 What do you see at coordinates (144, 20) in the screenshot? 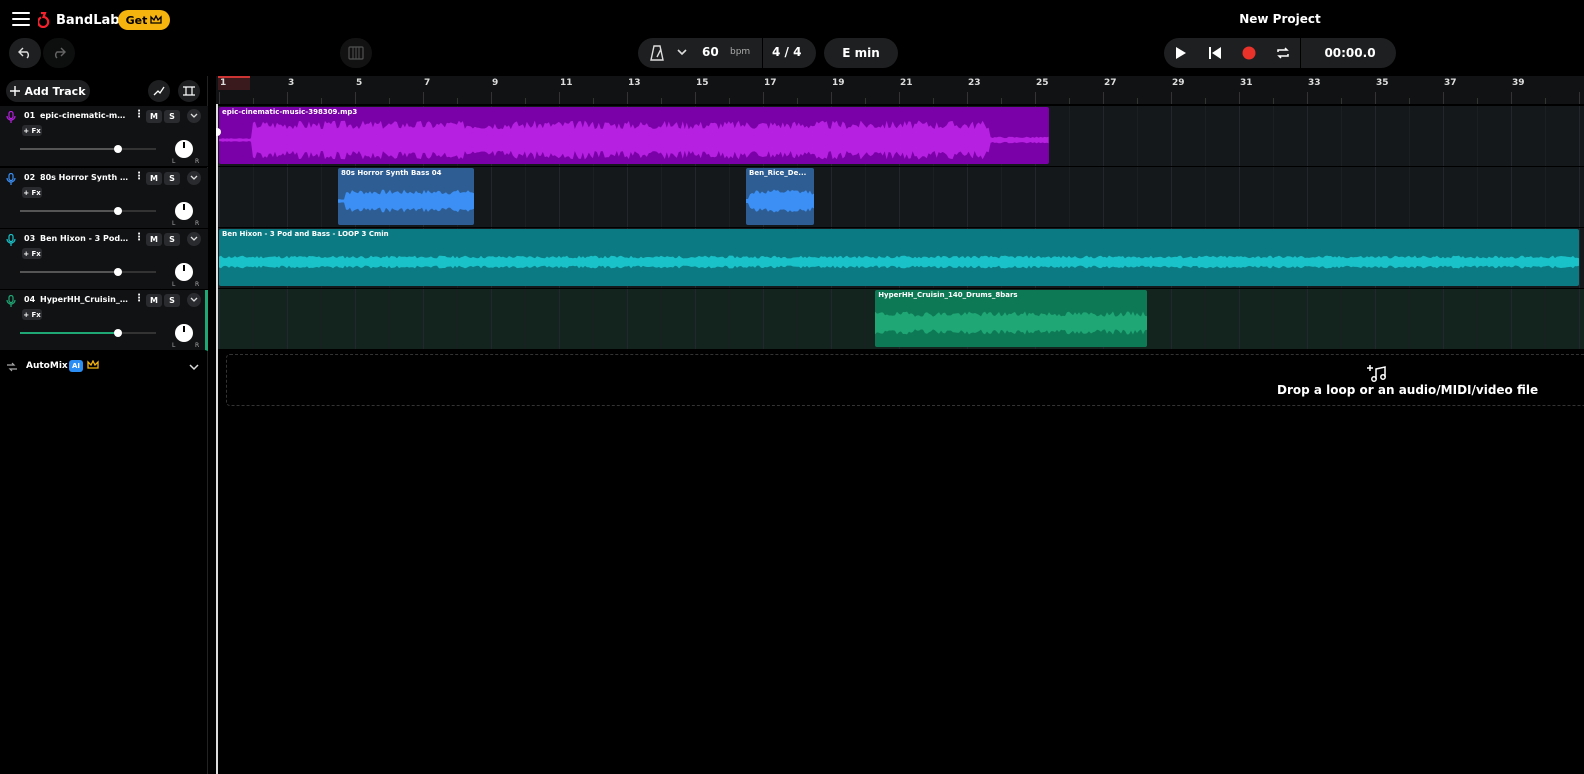
I see `get-membership-button: Get` at bounding box center [144, 20].